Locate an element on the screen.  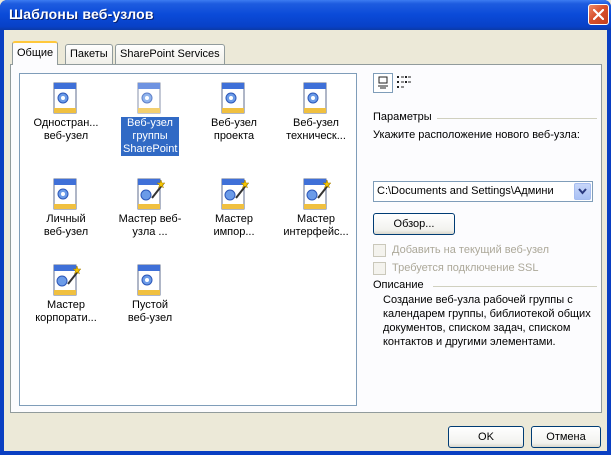
window-title: Шаблоны веб-узлов is located at coordinates (81, 14).